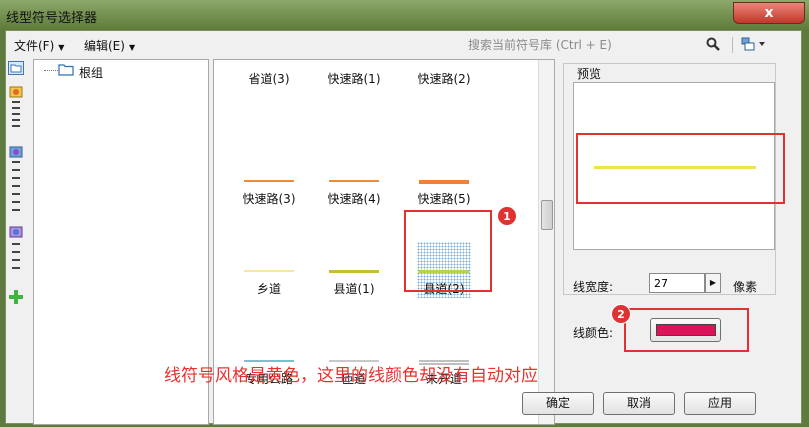  What do you see at coordinates (769, 13) in the screenshot?
I see `close-button: x` at bounding box center [769, 13].